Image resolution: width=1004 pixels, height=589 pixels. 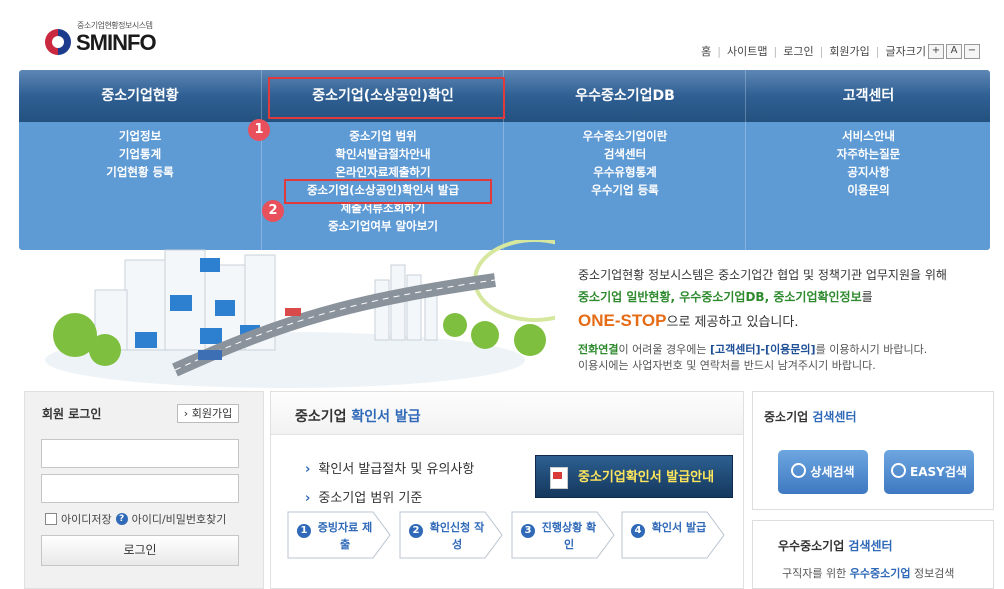 What do you see at coordinates (51, 519) in the screenshot?
I see `save-id-checkbox` at bounding box center [51, 519].